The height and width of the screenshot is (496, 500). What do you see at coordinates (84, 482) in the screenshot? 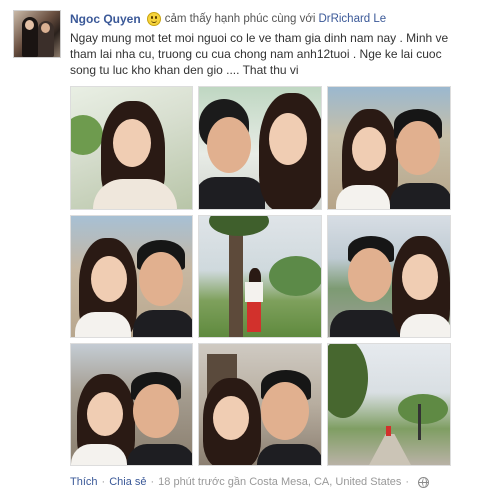
I see `like-link: Thích` at bounding box center [84, 482].